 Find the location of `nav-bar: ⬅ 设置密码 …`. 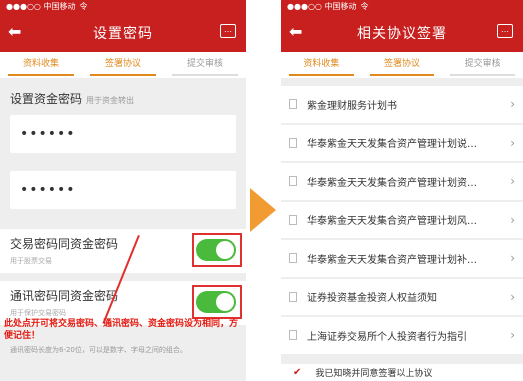

nav-bar: ⬅ 设置密码 … is located at coordinates (123, 33).